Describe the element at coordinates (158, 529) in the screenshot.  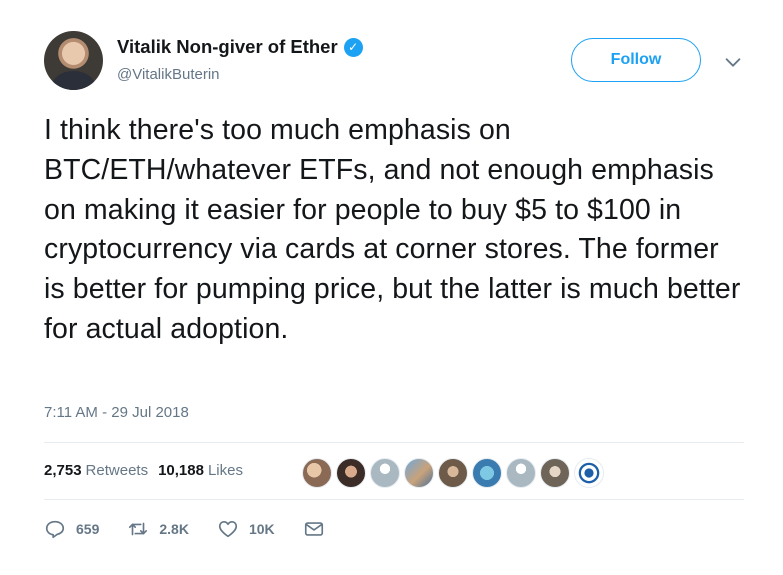
I see `retweet-button: 2.8K` at that location.